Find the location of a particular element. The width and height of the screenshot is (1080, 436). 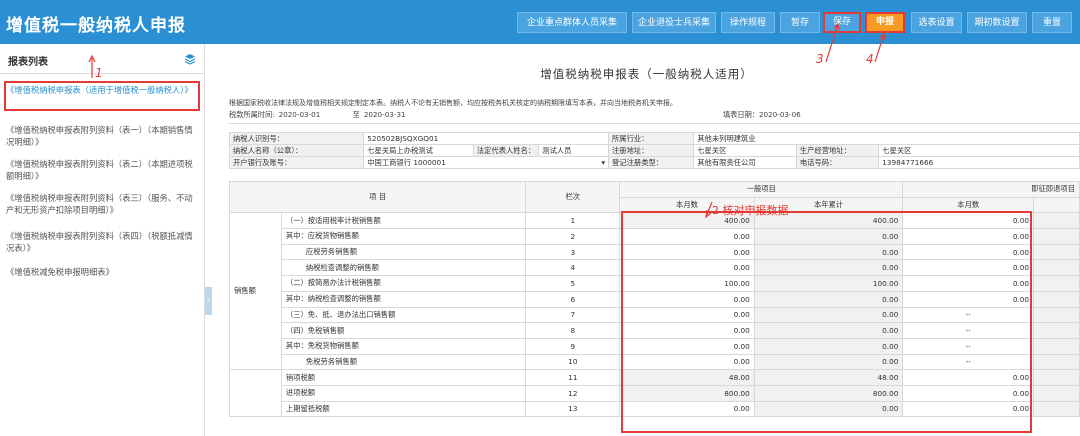

table-row: 免税劳务销售额 10 0.00 0.00 -- is located at coordinates (655, 362).